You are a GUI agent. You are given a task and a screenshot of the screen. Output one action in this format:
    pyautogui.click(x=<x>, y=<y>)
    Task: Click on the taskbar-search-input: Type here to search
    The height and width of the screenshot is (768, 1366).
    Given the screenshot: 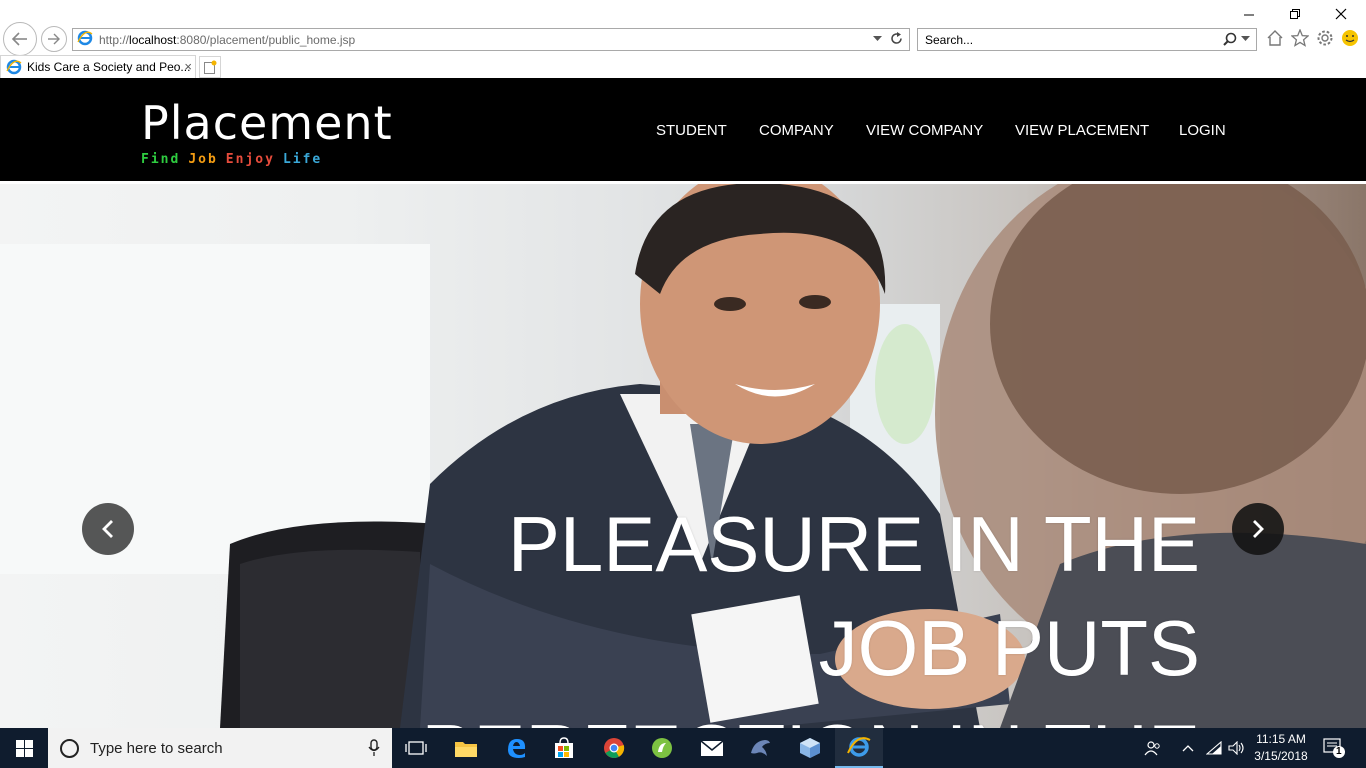 What is the action you would take?
    pyautogui.click(x=220, y=748)
    